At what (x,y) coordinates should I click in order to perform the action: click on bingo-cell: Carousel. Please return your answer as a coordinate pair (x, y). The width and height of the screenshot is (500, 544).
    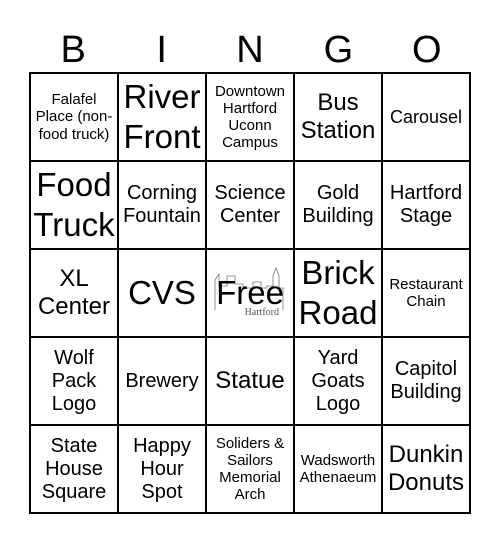
    Looking at the image, I should click on (426, 117).